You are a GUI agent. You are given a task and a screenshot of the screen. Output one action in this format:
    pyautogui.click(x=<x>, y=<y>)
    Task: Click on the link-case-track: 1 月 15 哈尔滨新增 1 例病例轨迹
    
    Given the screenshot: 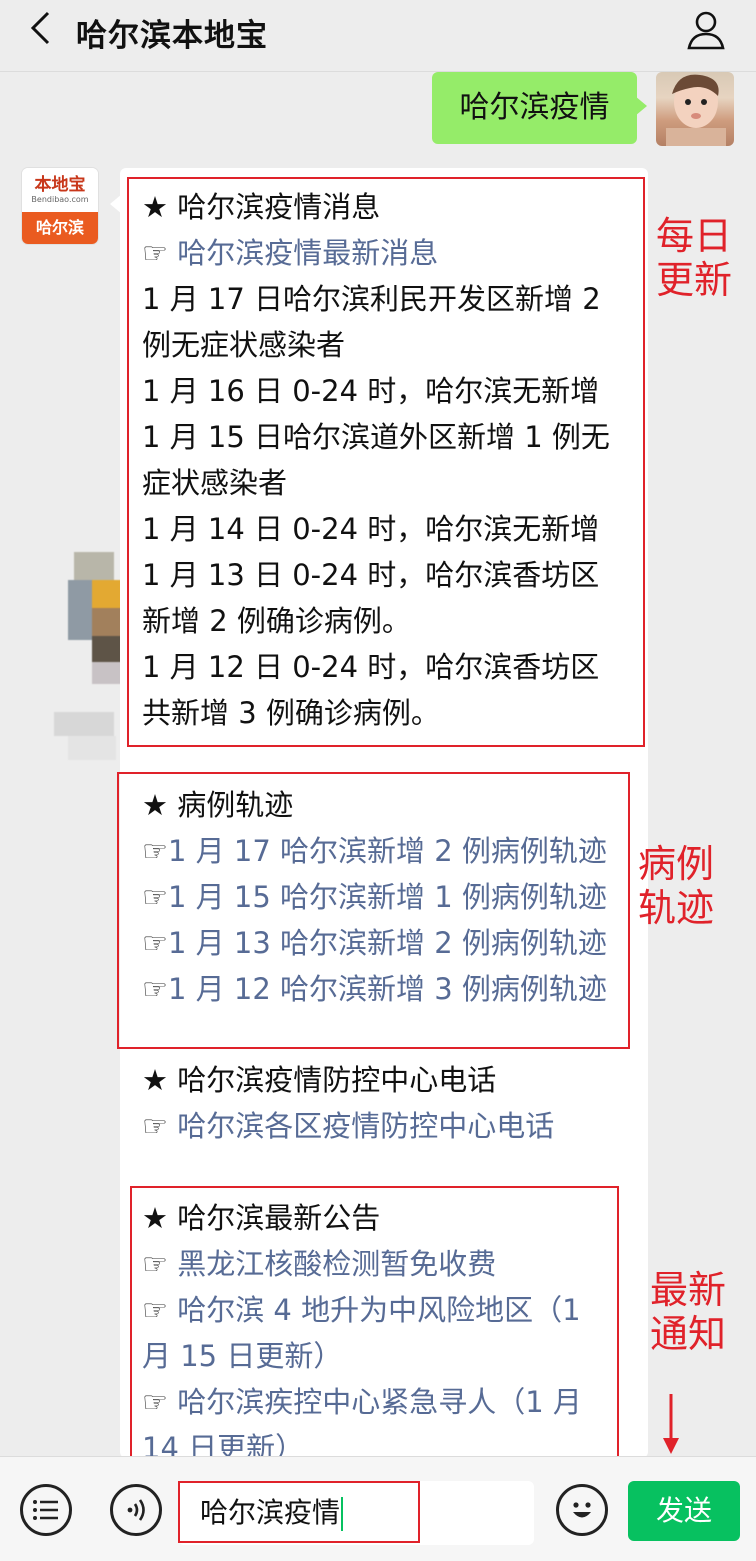 What is the action you would take?
    pyautogui.click(x=387, y=897)
    